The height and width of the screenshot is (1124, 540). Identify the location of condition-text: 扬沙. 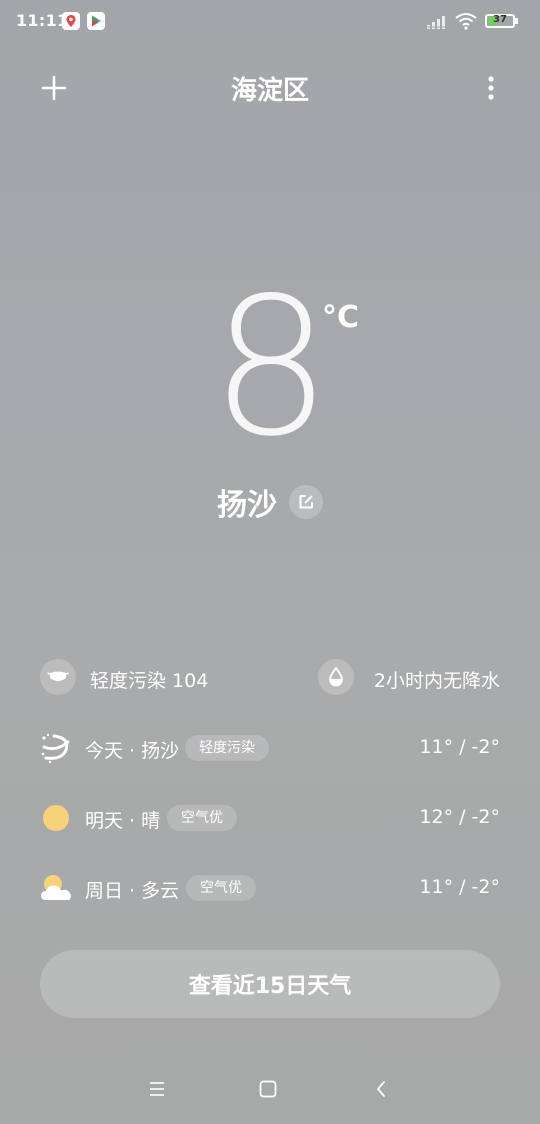
(247, 505).